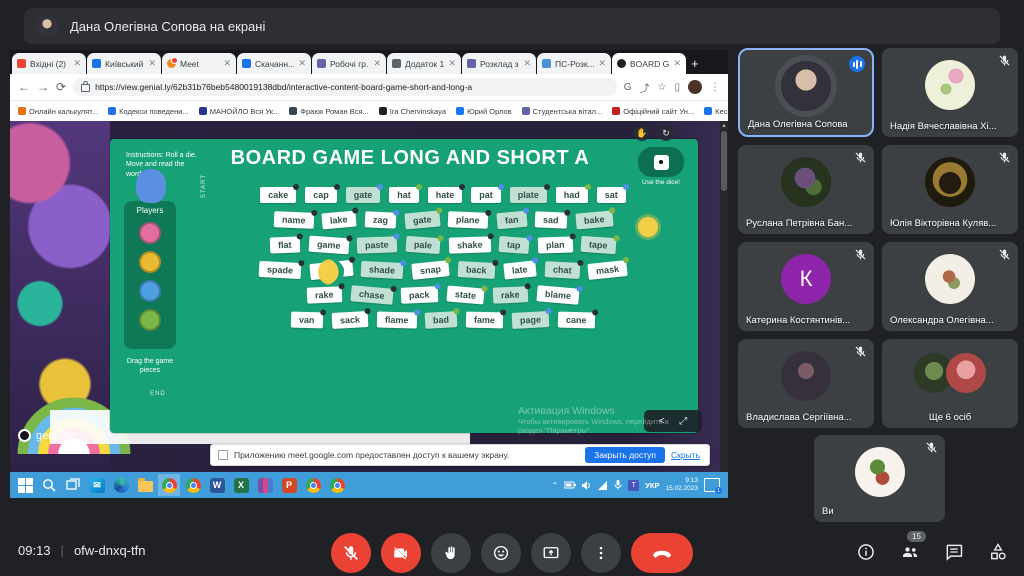 The height and width of the screenshot is (576, 1024). What do you see at coordinates (557, 295) in the screenshot?
I see `word-tile: blame` at bounding box center [557, 295].